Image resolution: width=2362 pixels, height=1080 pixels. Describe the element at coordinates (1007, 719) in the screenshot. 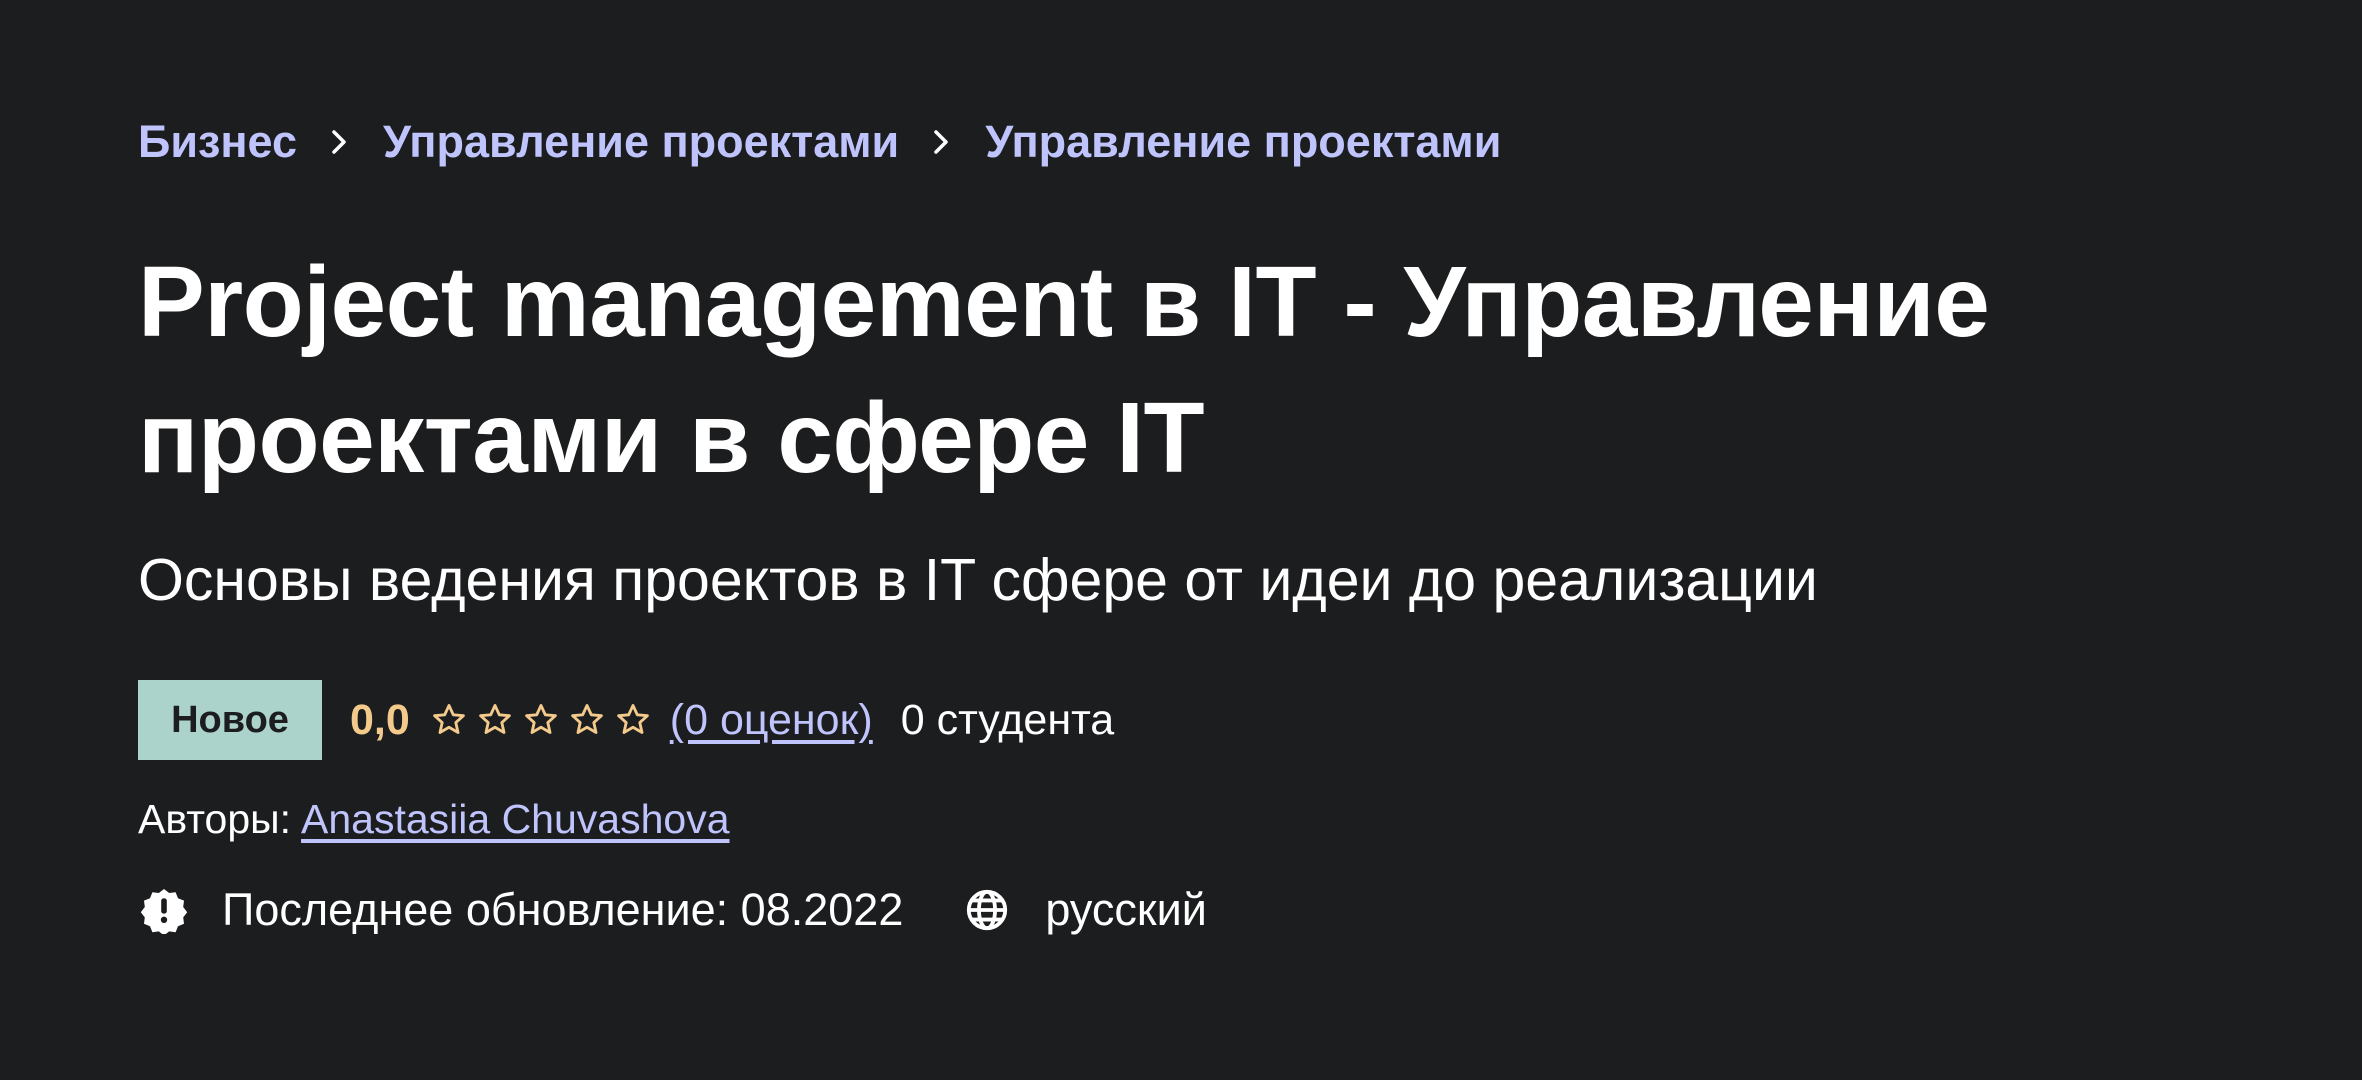

I see `students-count: 0 студента` at that location.